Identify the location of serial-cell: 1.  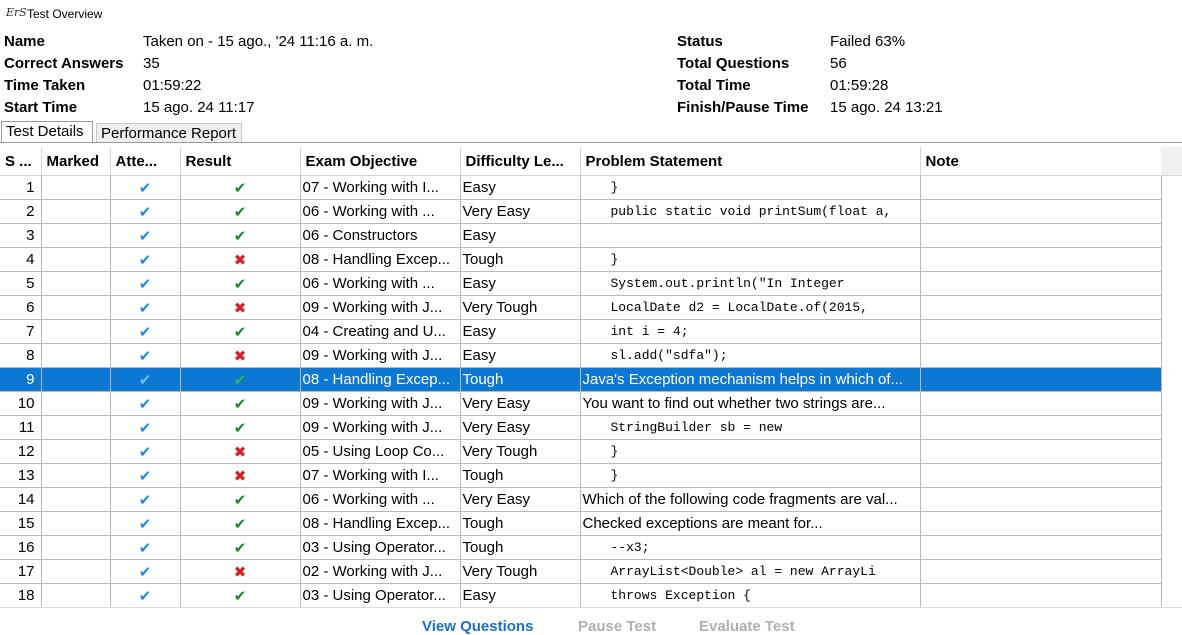
(21, 187).